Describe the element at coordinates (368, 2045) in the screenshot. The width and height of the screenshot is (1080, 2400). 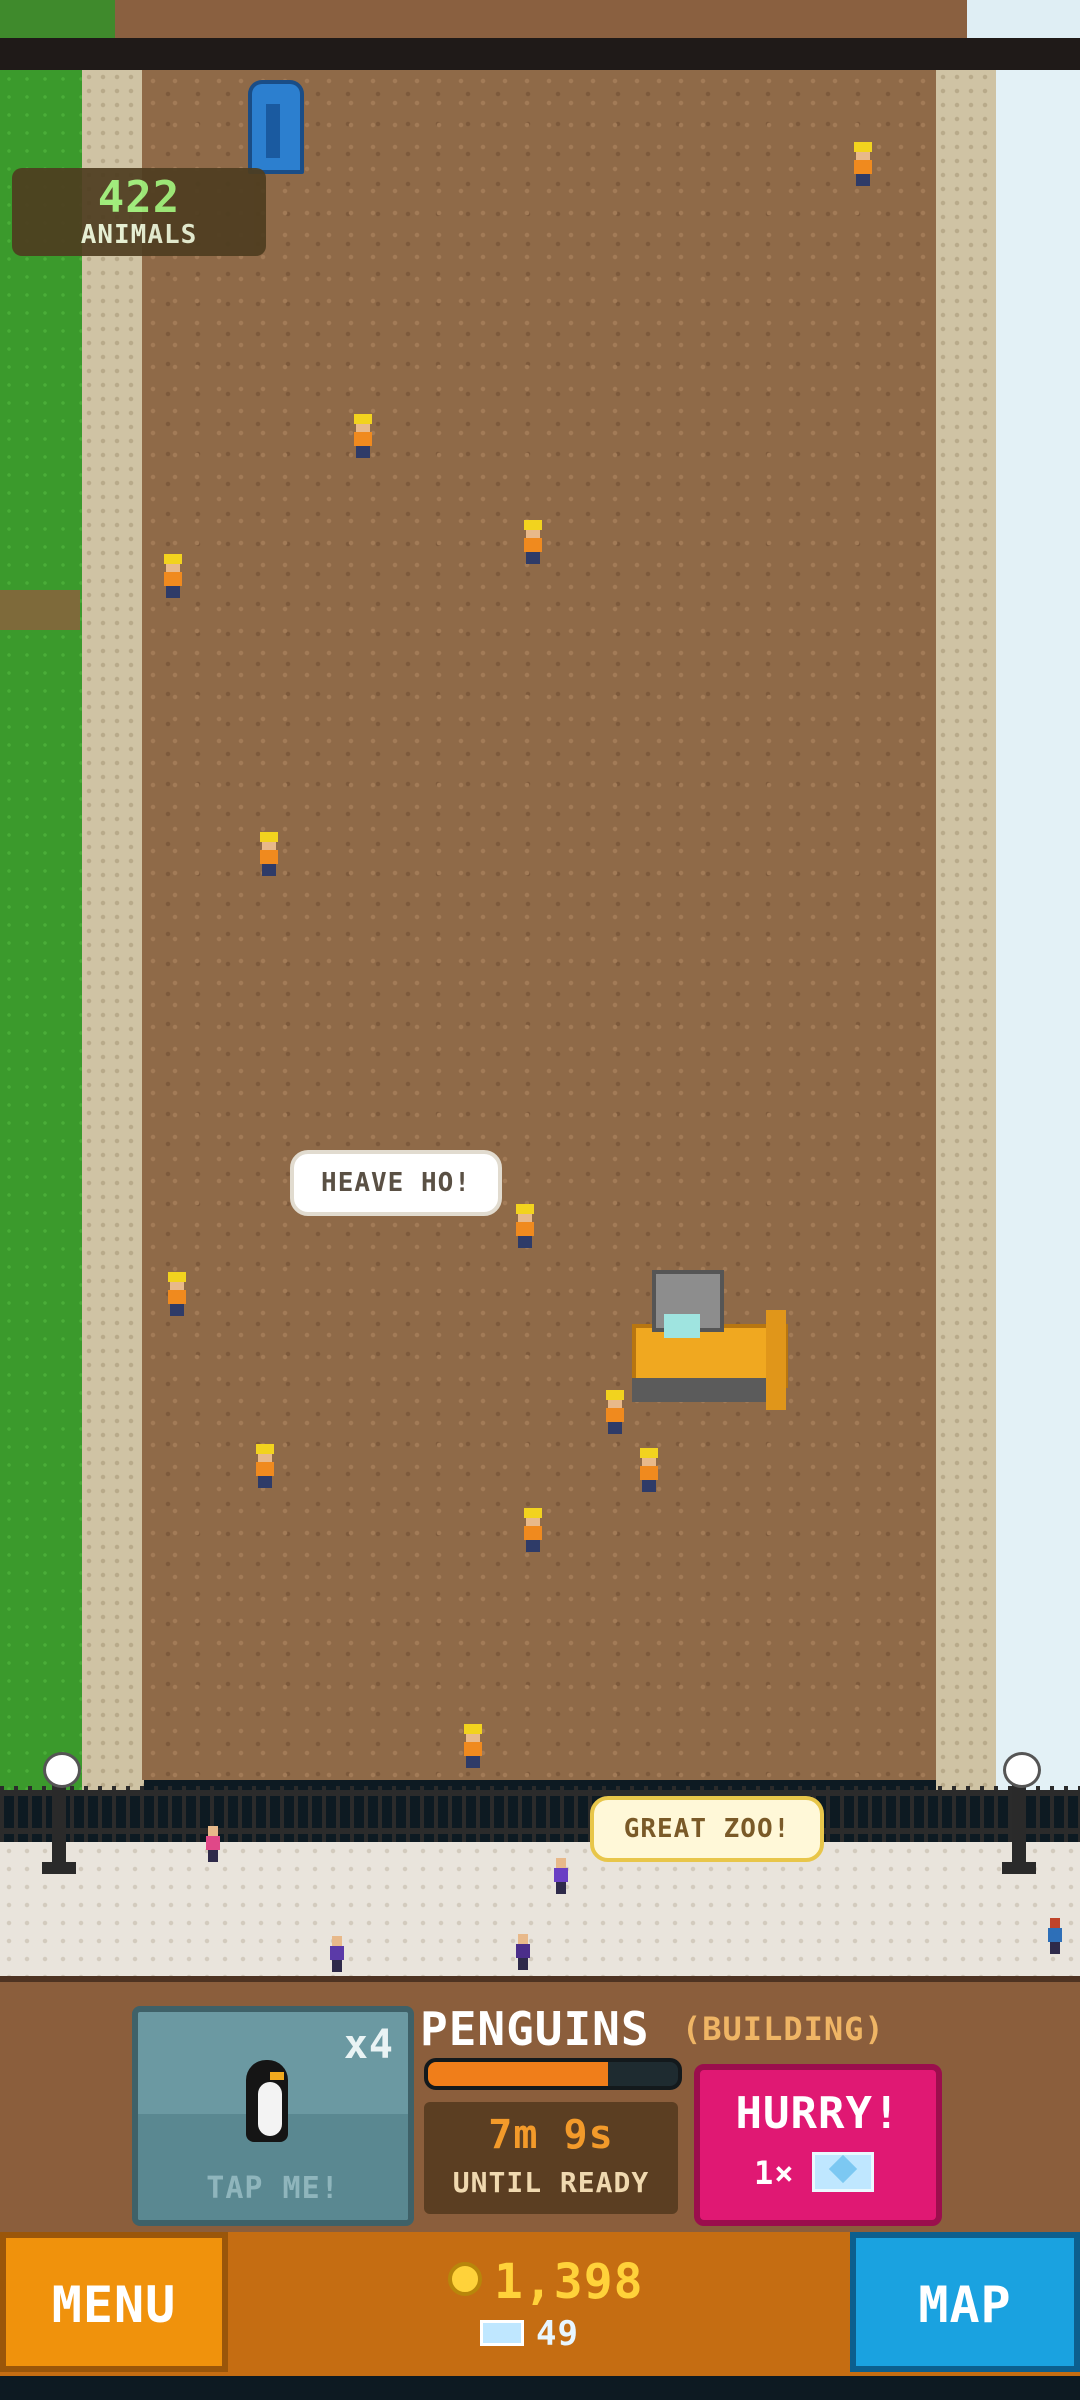
I see `exhibit-multiplier: x4` at that location.